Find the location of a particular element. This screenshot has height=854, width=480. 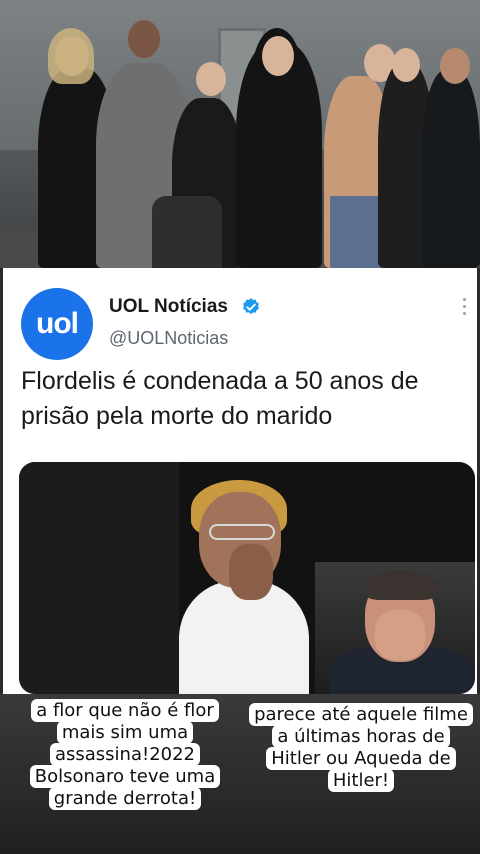

media-inset-photo is located at coordinates (395, 628).